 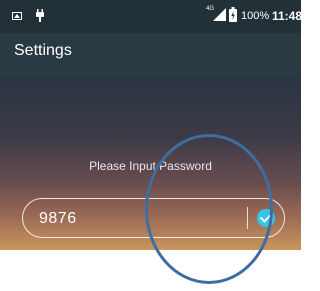 I want to click on password-input: 9876, so click(x=153, y=218).